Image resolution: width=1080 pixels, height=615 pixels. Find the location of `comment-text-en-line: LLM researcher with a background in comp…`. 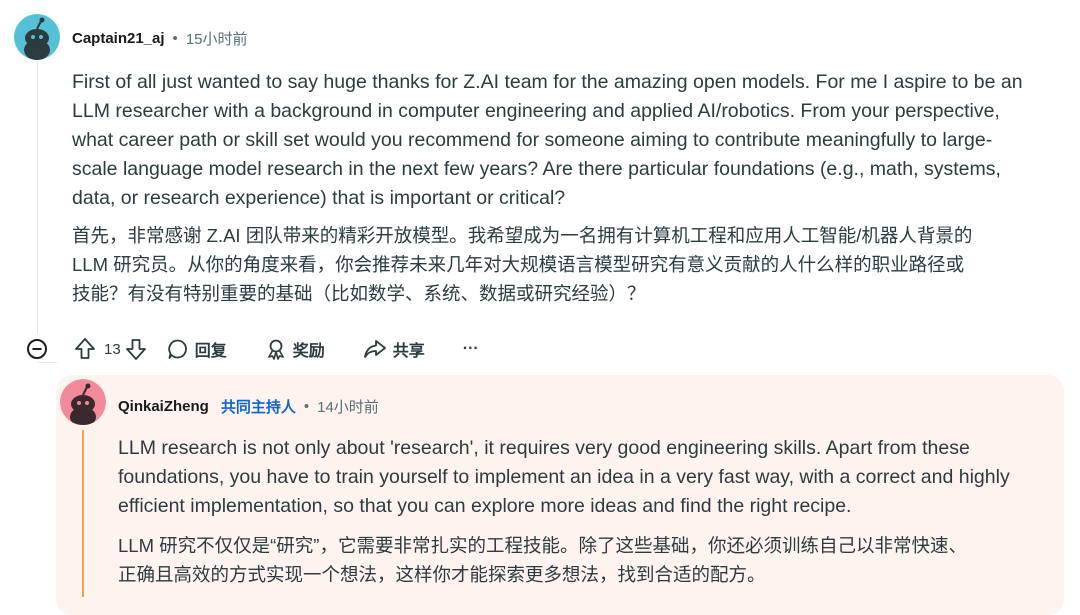

comment-text-en-line: LLM researcher with a background in comp… is located at coordinates (536, 111).